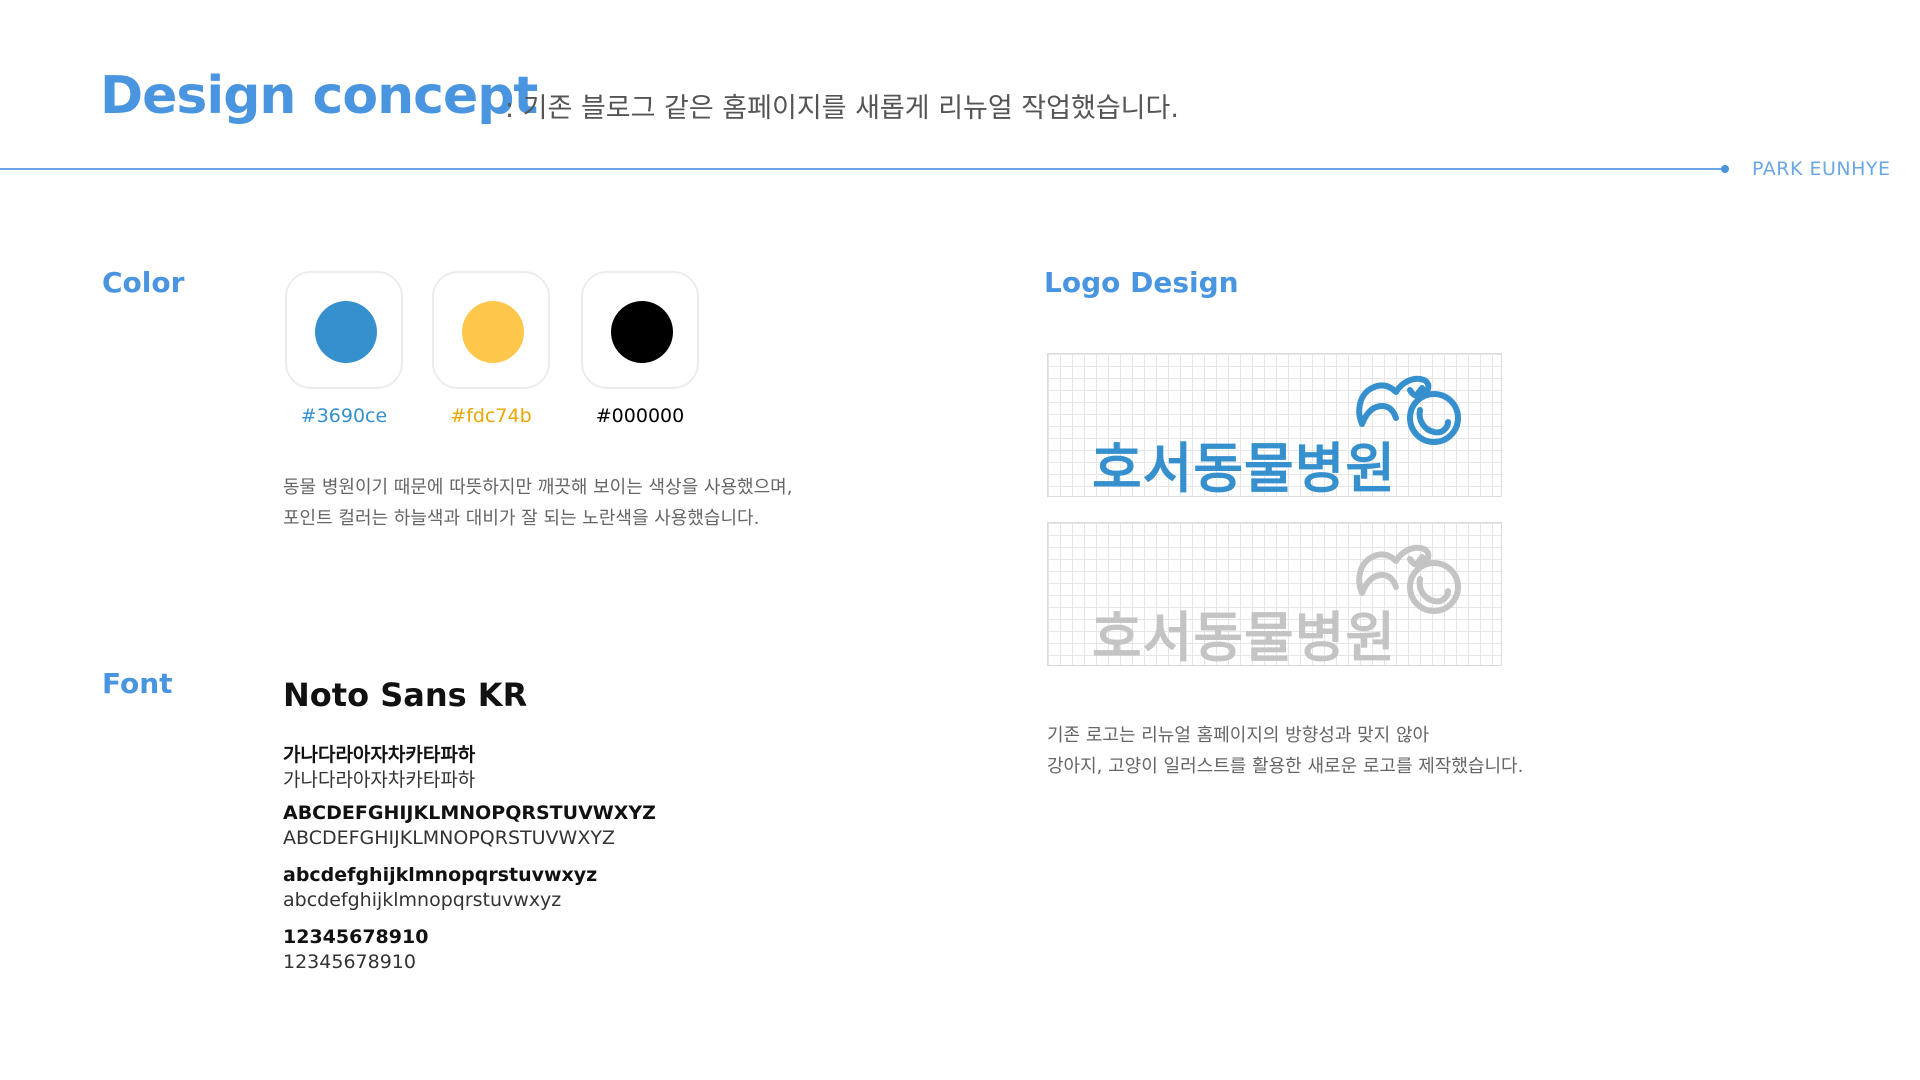  Describe the element at coordinates (379, 755) in the screenshot. I see `font-sample-bold: 가나다라아자차카타파하` at that location.